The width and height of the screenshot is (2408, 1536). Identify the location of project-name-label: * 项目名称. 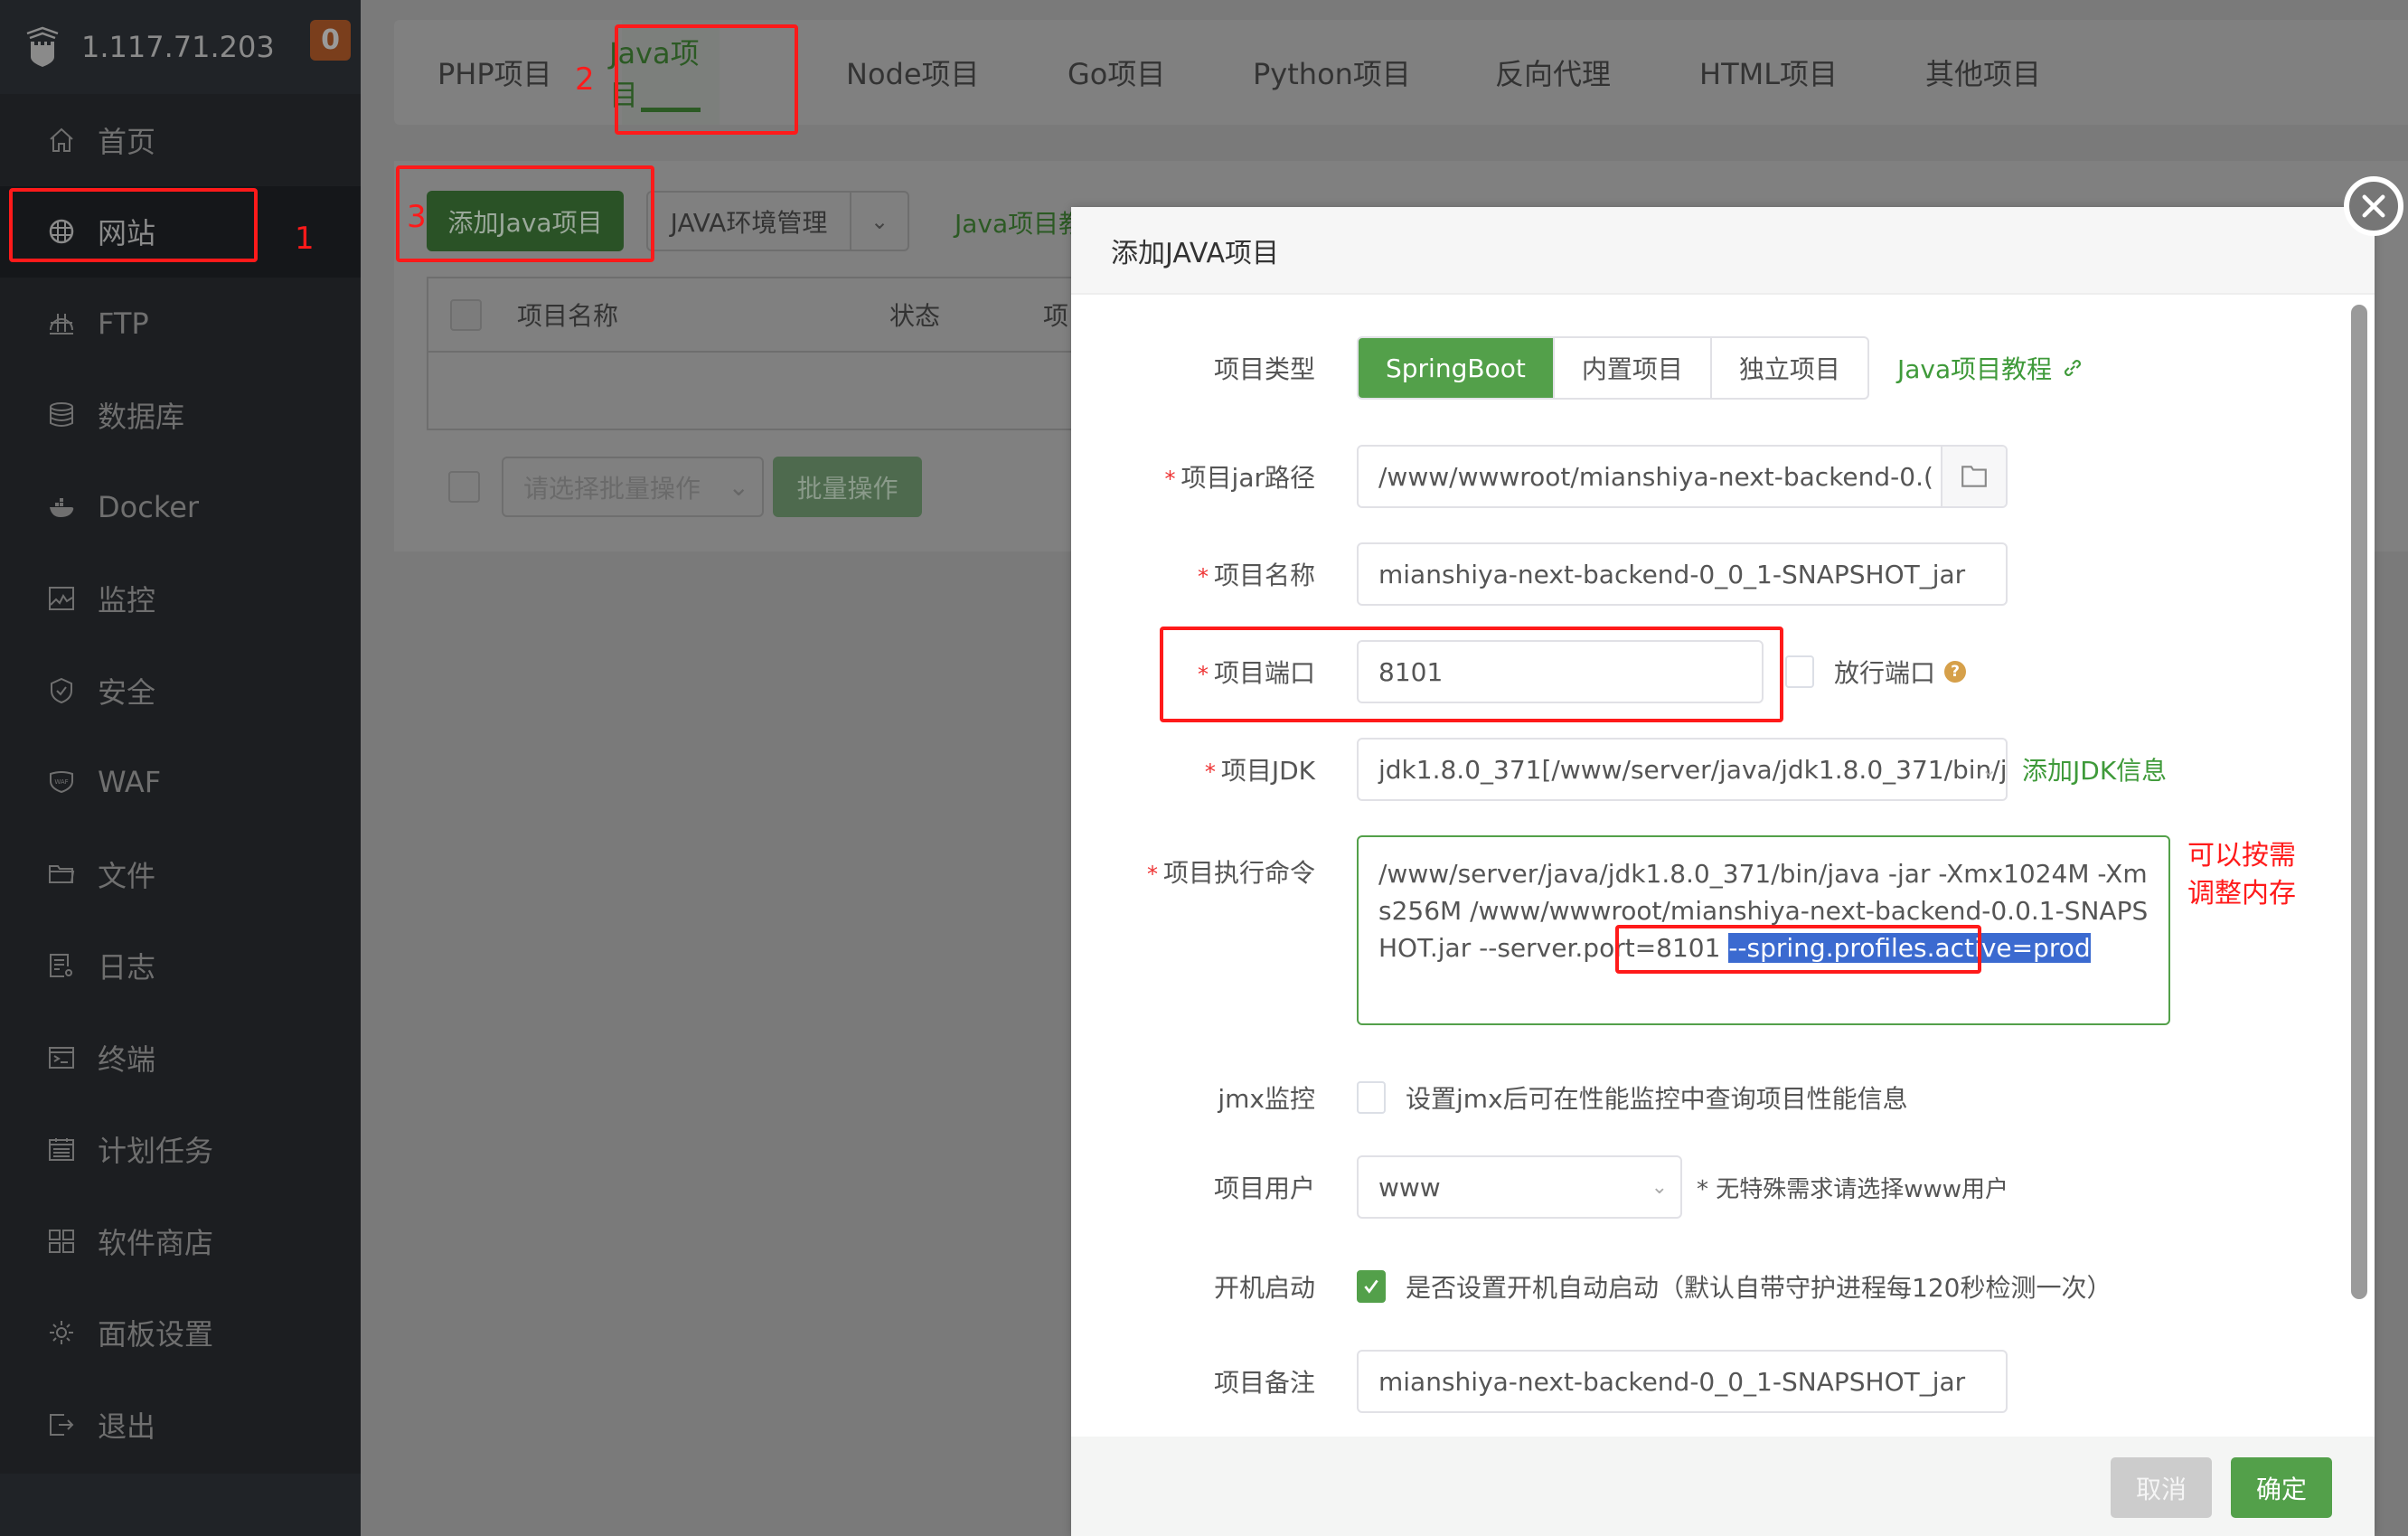
(1256, 574).